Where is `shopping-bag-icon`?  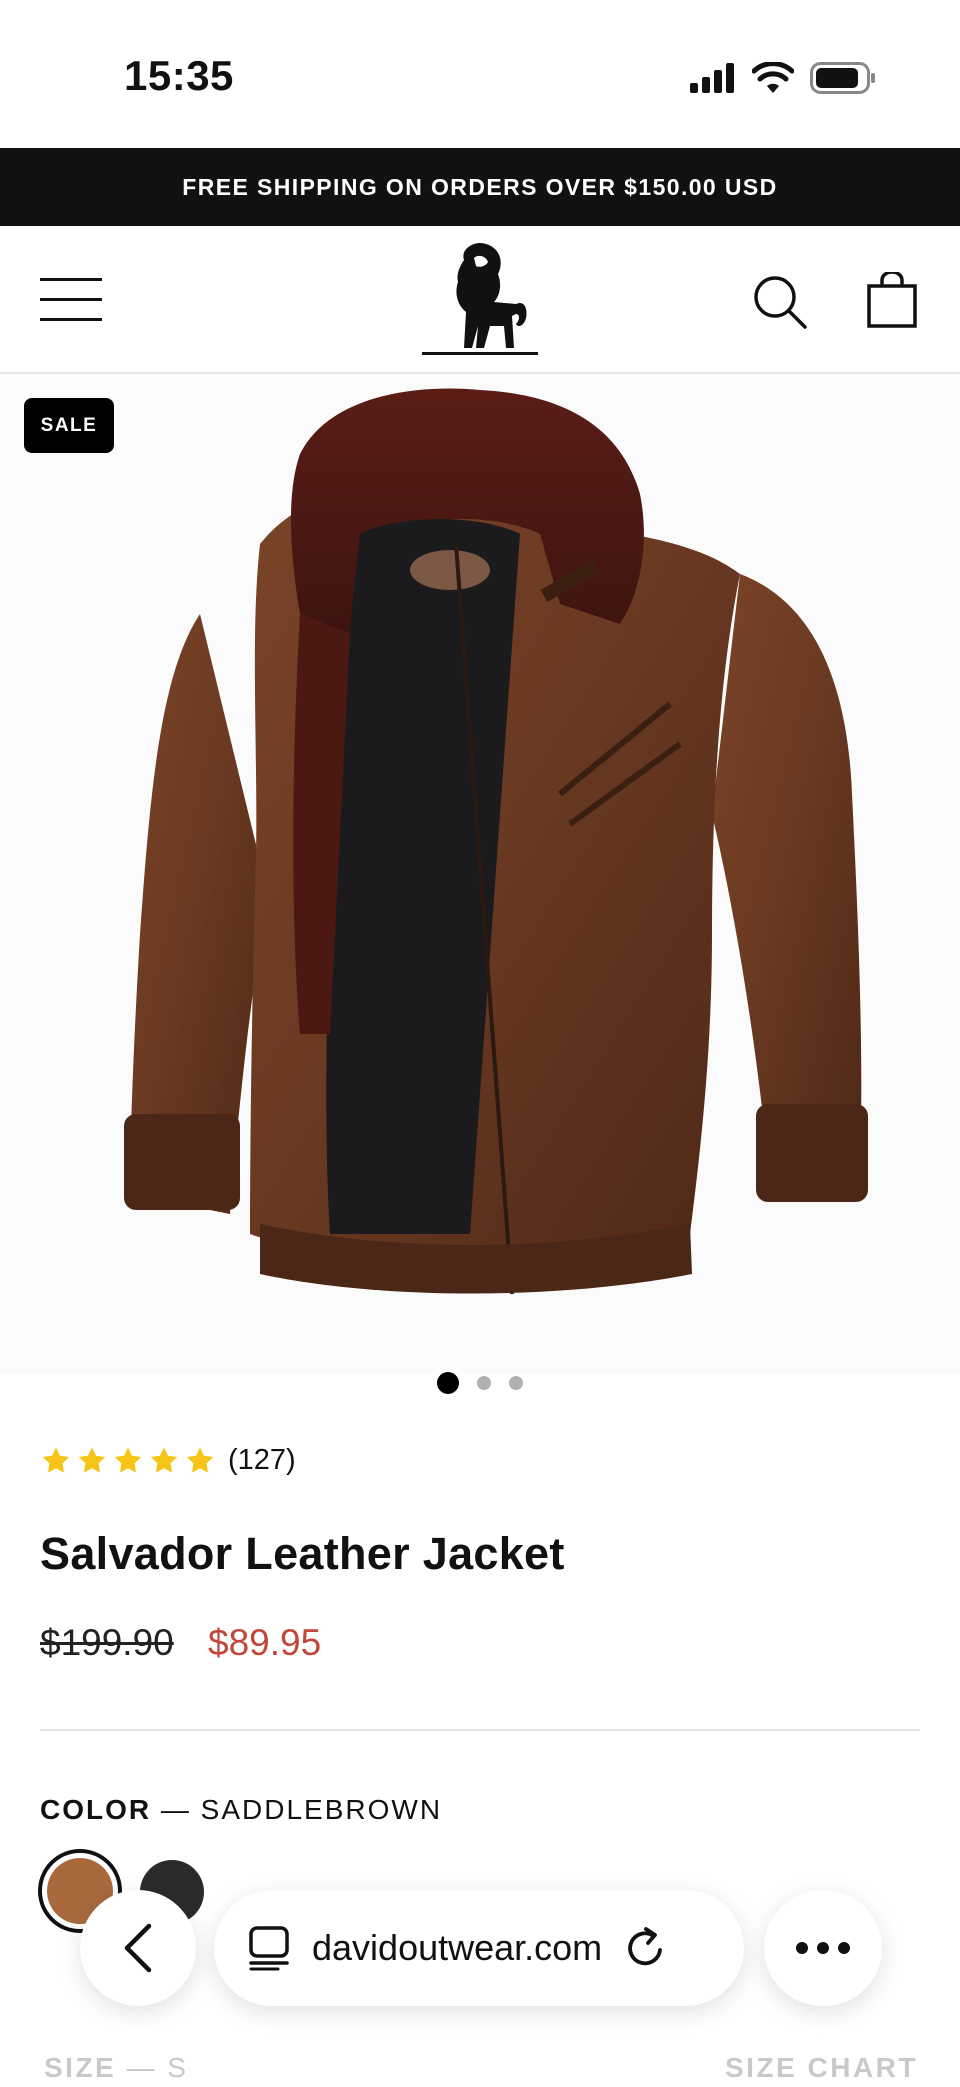
shopping-bag-icon is located at coordinates (892, 300).